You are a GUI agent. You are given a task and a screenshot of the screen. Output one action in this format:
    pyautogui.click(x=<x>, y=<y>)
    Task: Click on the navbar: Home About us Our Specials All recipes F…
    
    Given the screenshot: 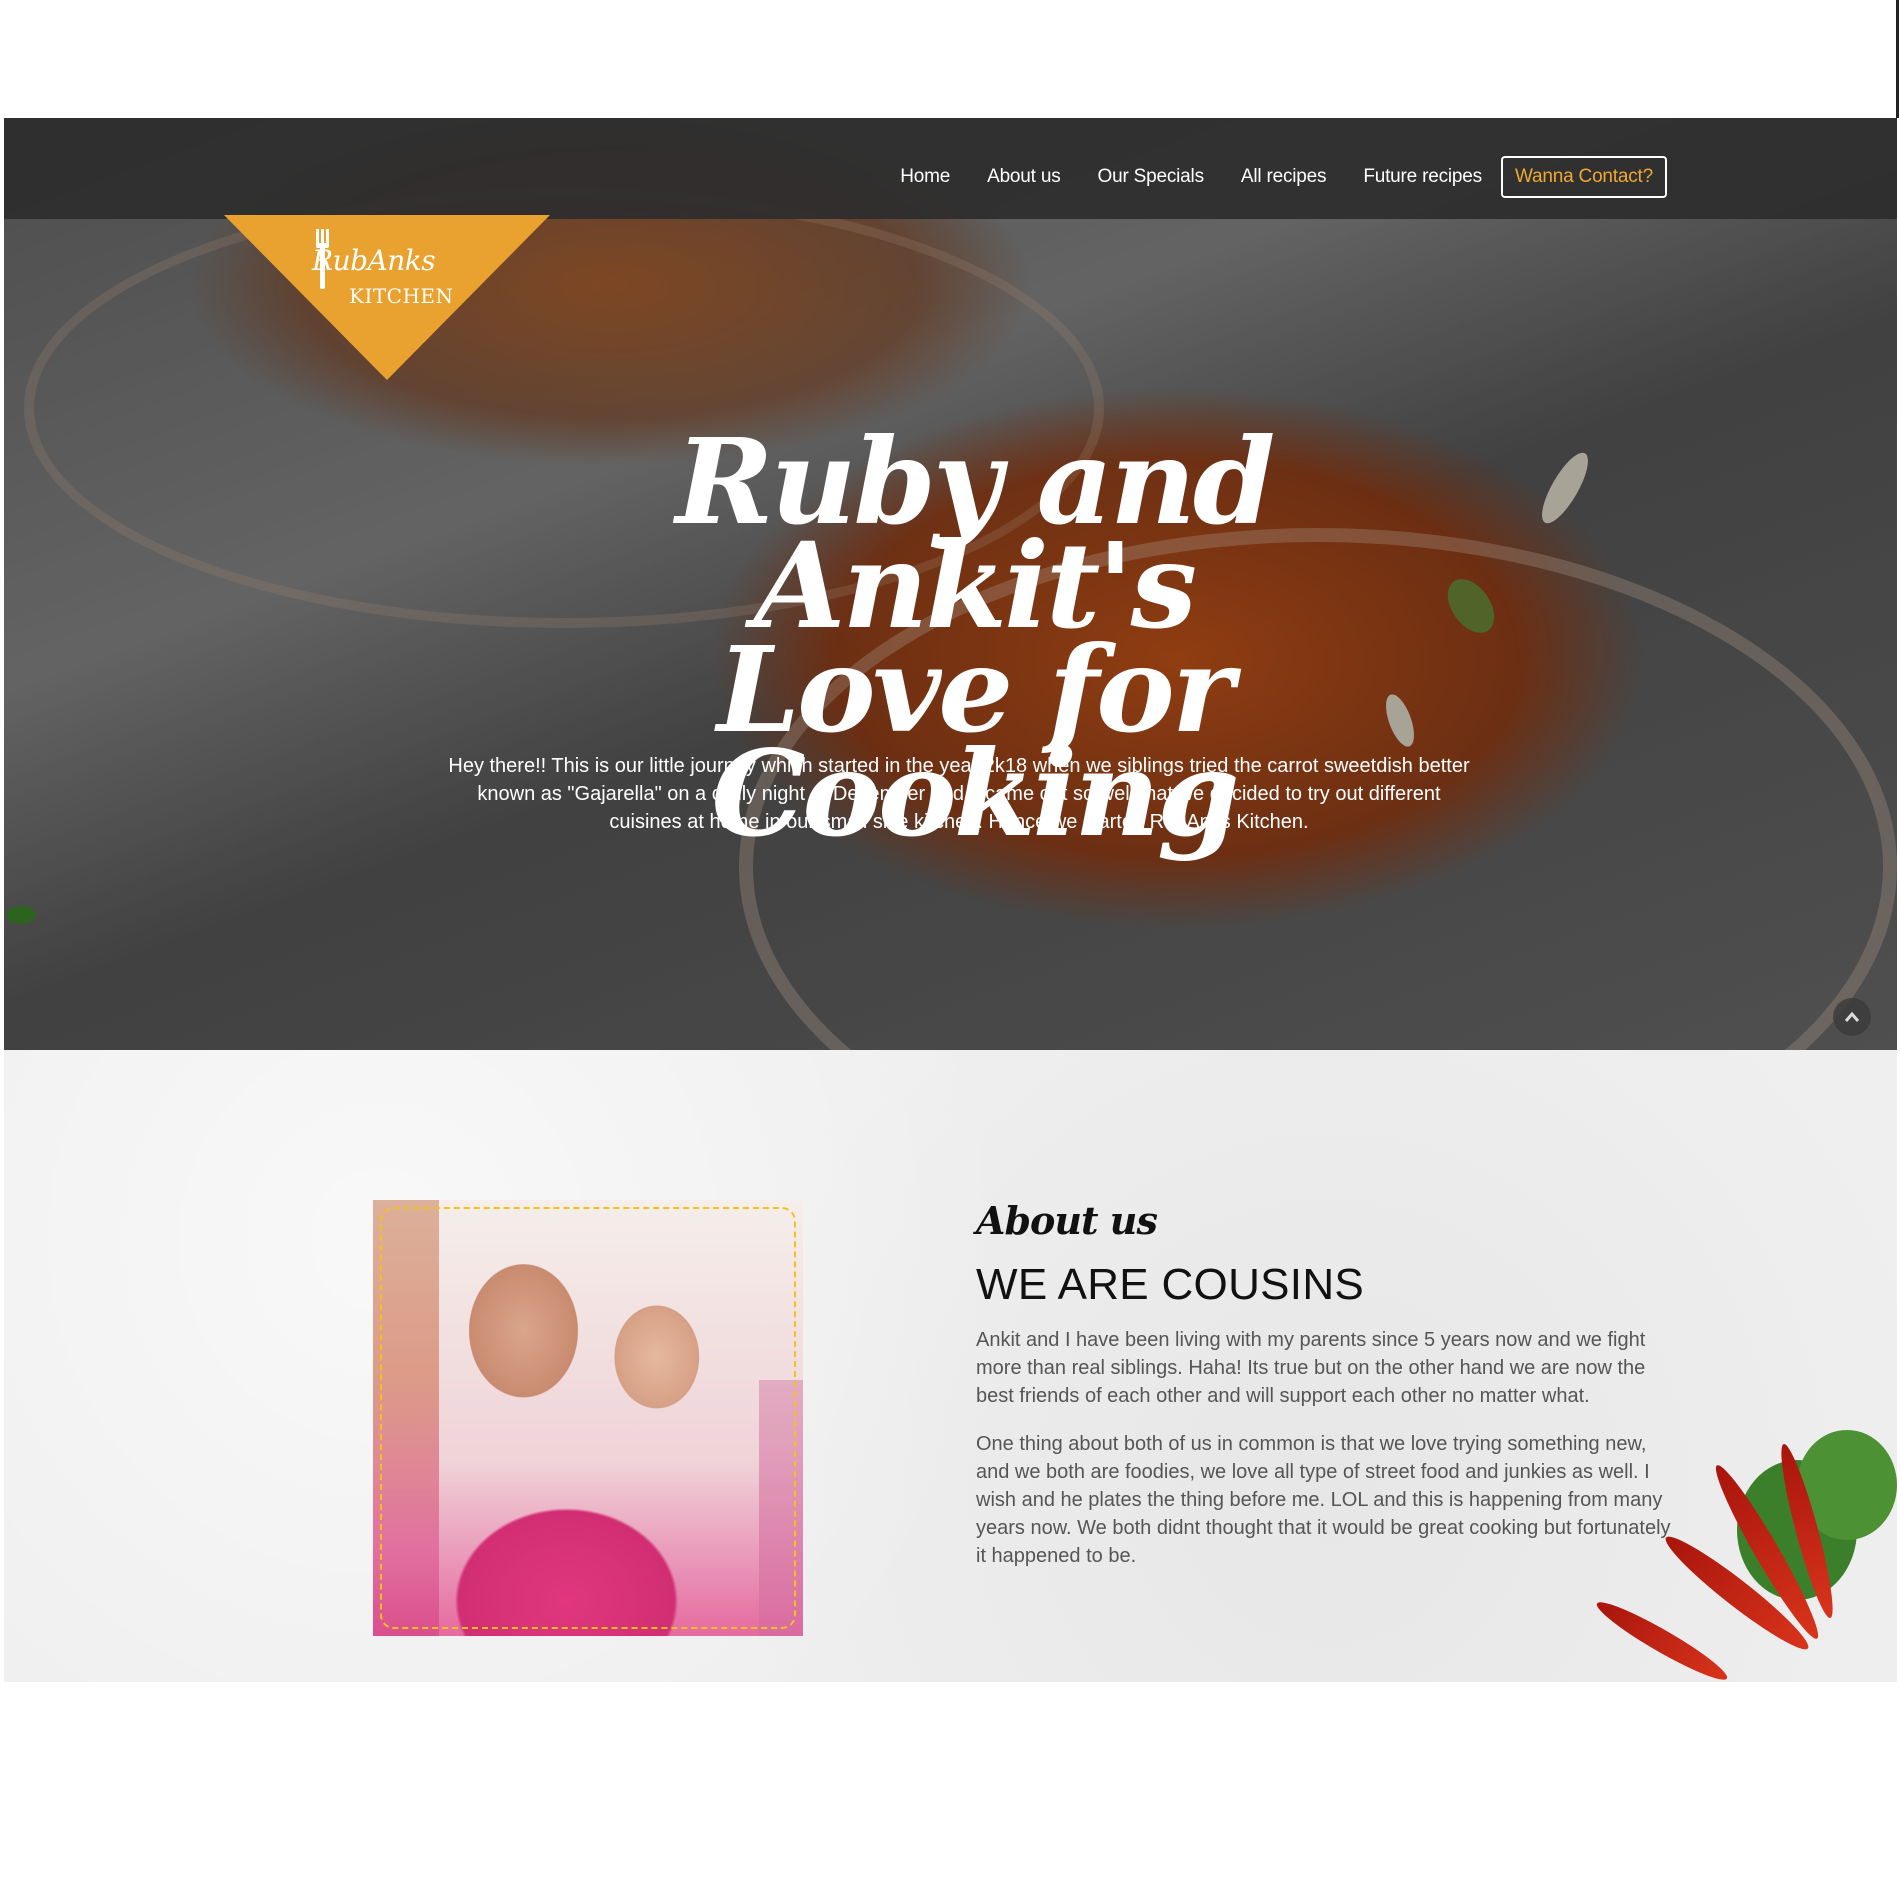 What is the action you would take?
    pyautogui.click(x=950, y=168)
    